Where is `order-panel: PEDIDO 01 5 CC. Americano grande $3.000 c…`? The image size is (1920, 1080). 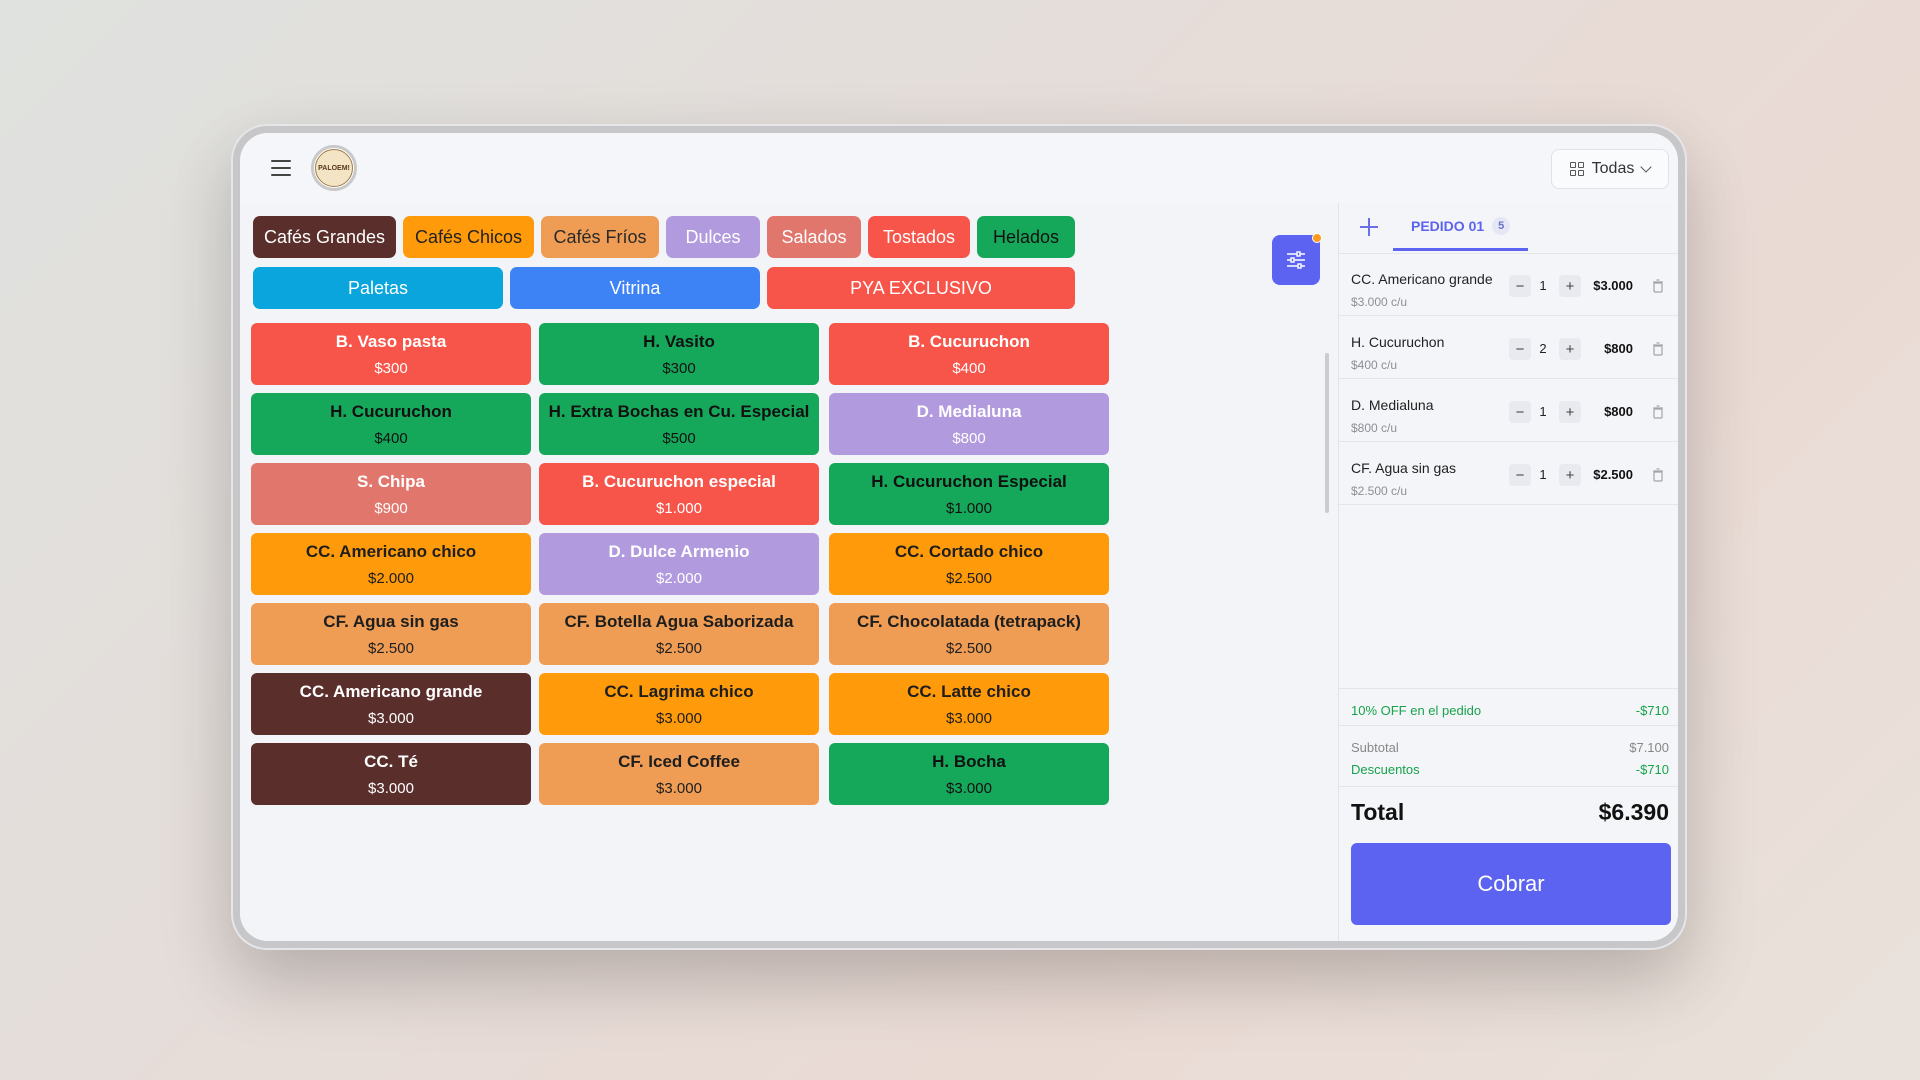
order-panel: PEDIDO 01 5 CC. Americano grande $3.000 c… is located at coordinates (1508, 572).